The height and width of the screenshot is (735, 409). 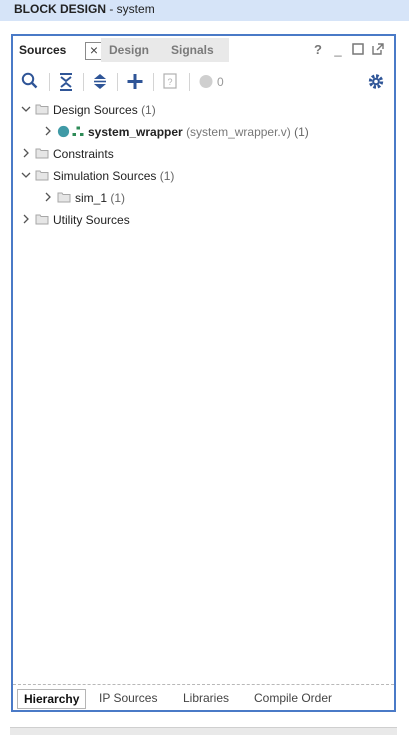 What do you see at coordinates (63, 133) in the screenshot?
I see `top-module-icon` at bounding box center [63, 133].